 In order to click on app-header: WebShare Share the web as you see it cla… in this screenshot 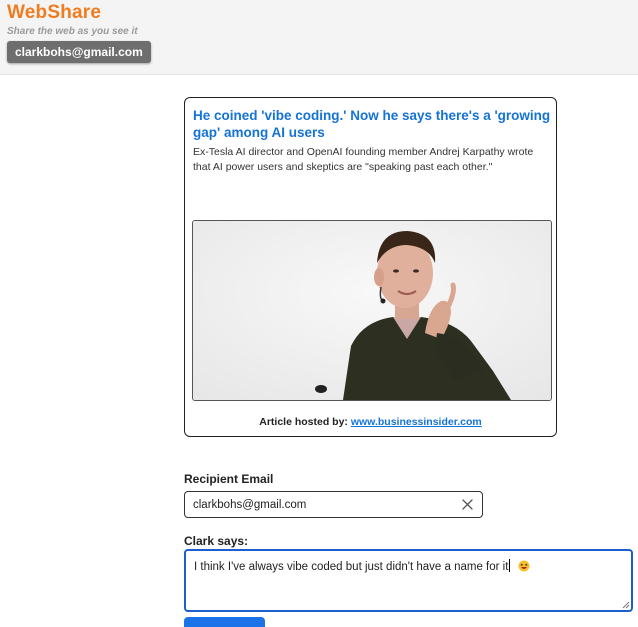, I will do `click(319, 37)`.